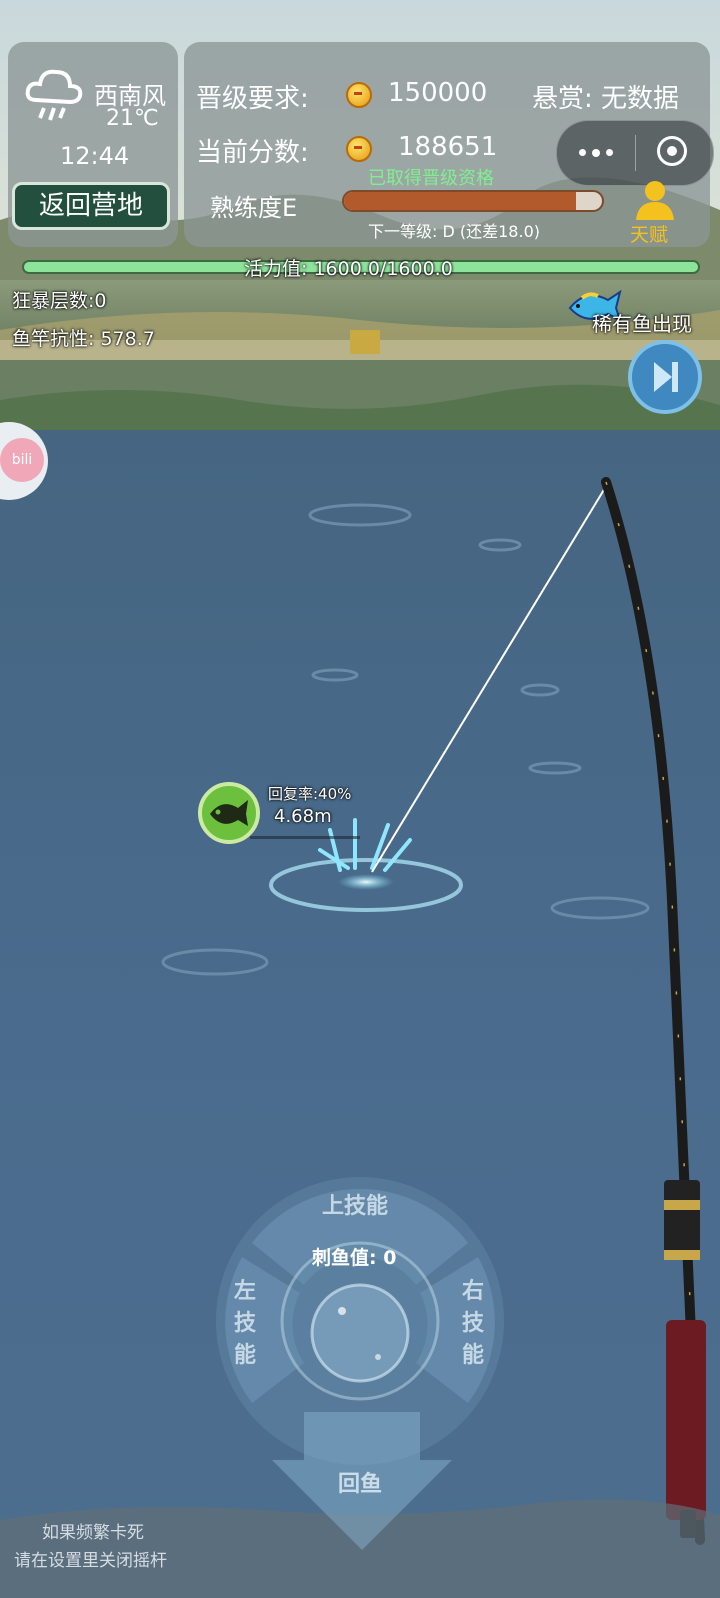 Image resolution: width=720 pixels, height=1598 pixels. I want to click on talent-button: 天赋, so click(654, 213).